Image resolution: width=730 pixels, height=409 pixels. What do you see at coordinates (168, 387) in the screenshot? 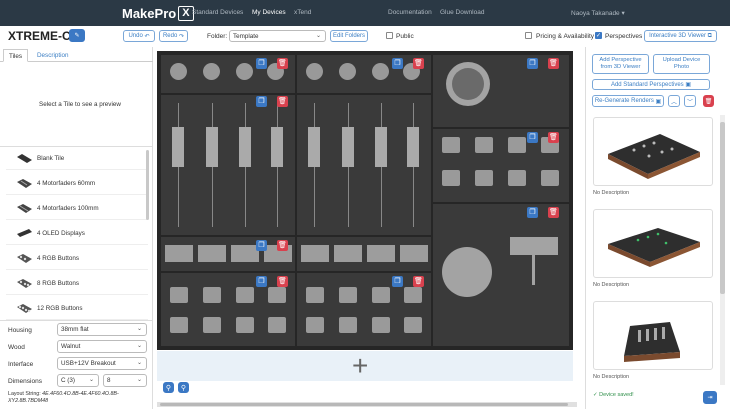
I see `zoom-out-icon: ⚲` at bounding box center [168, 387].